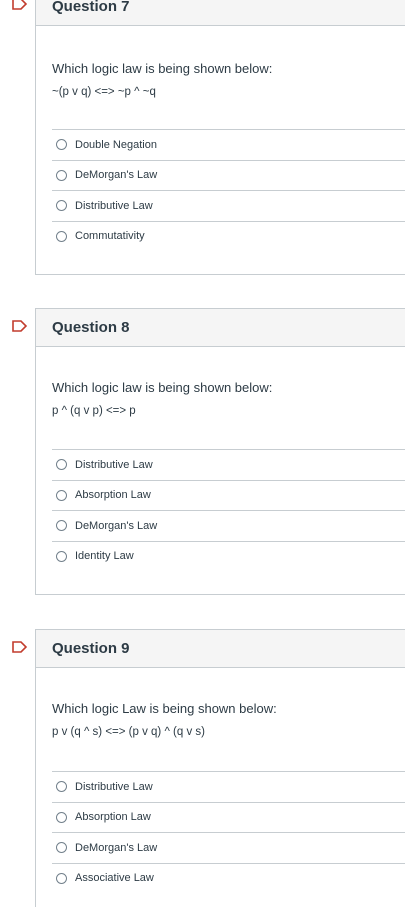 Image resolution: width=405 pixels, height=907 pixels. I want to click on answer-label: Commutativity, so click(110, 236).